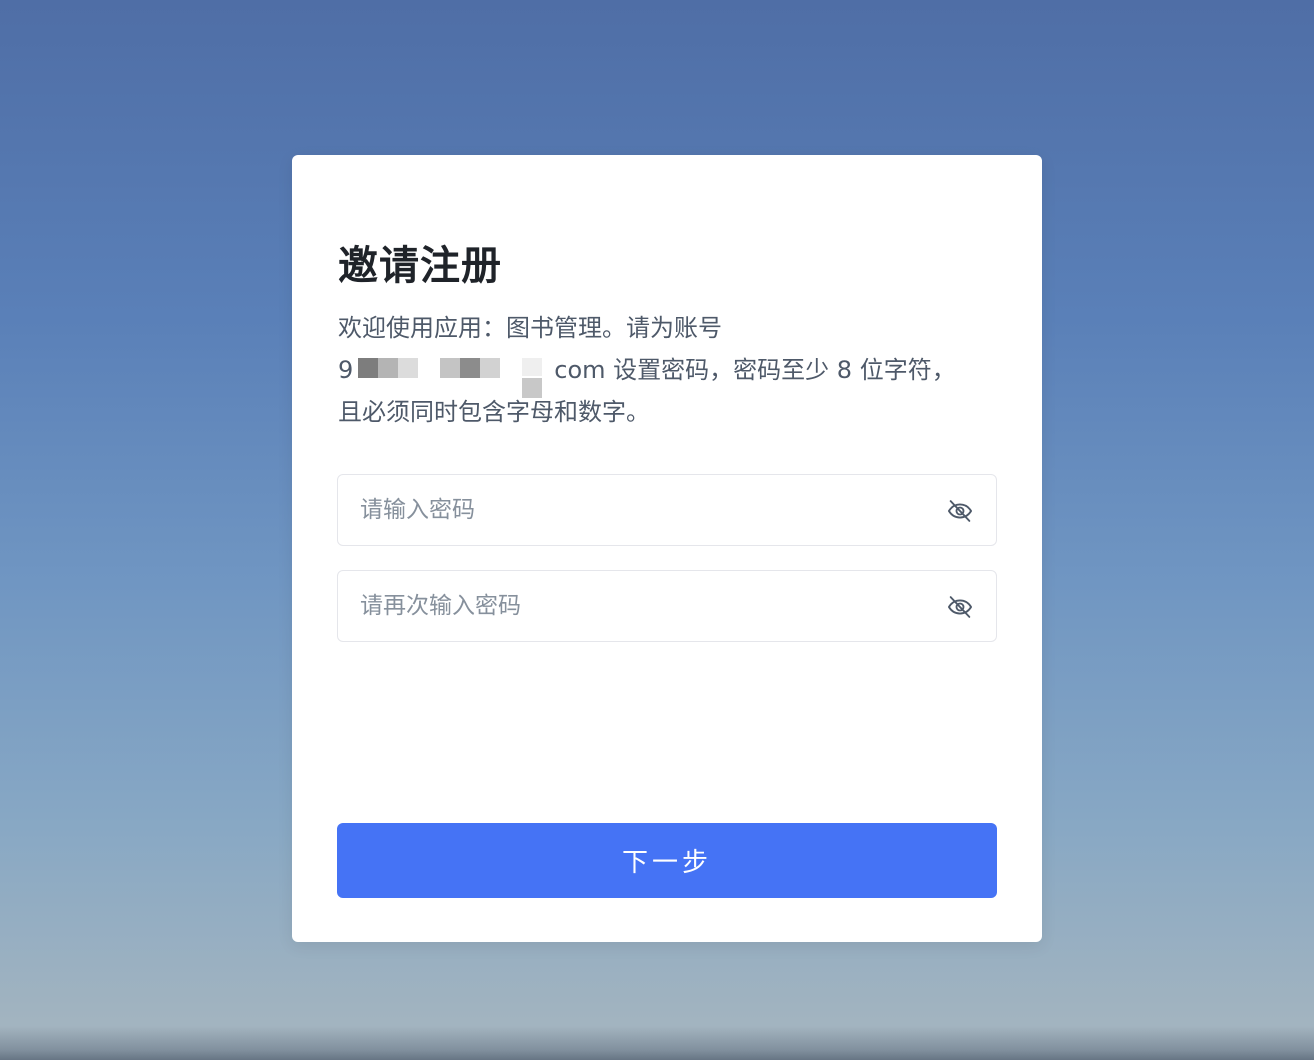 This screenshot has width=1314, height=1060. I want to click on description-line-2: com 设置密码，密码至少 8 位字符，, so click(755, 370).